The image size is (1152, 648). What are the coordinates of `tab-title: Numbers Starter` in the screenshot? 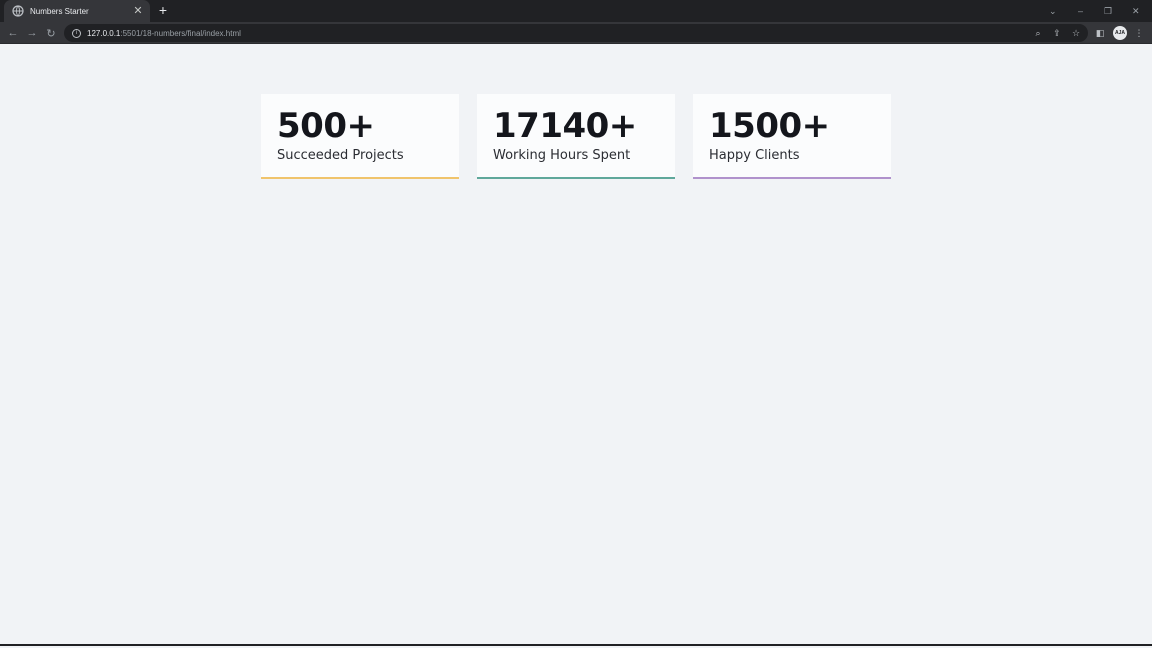 It's located at (59, 11).